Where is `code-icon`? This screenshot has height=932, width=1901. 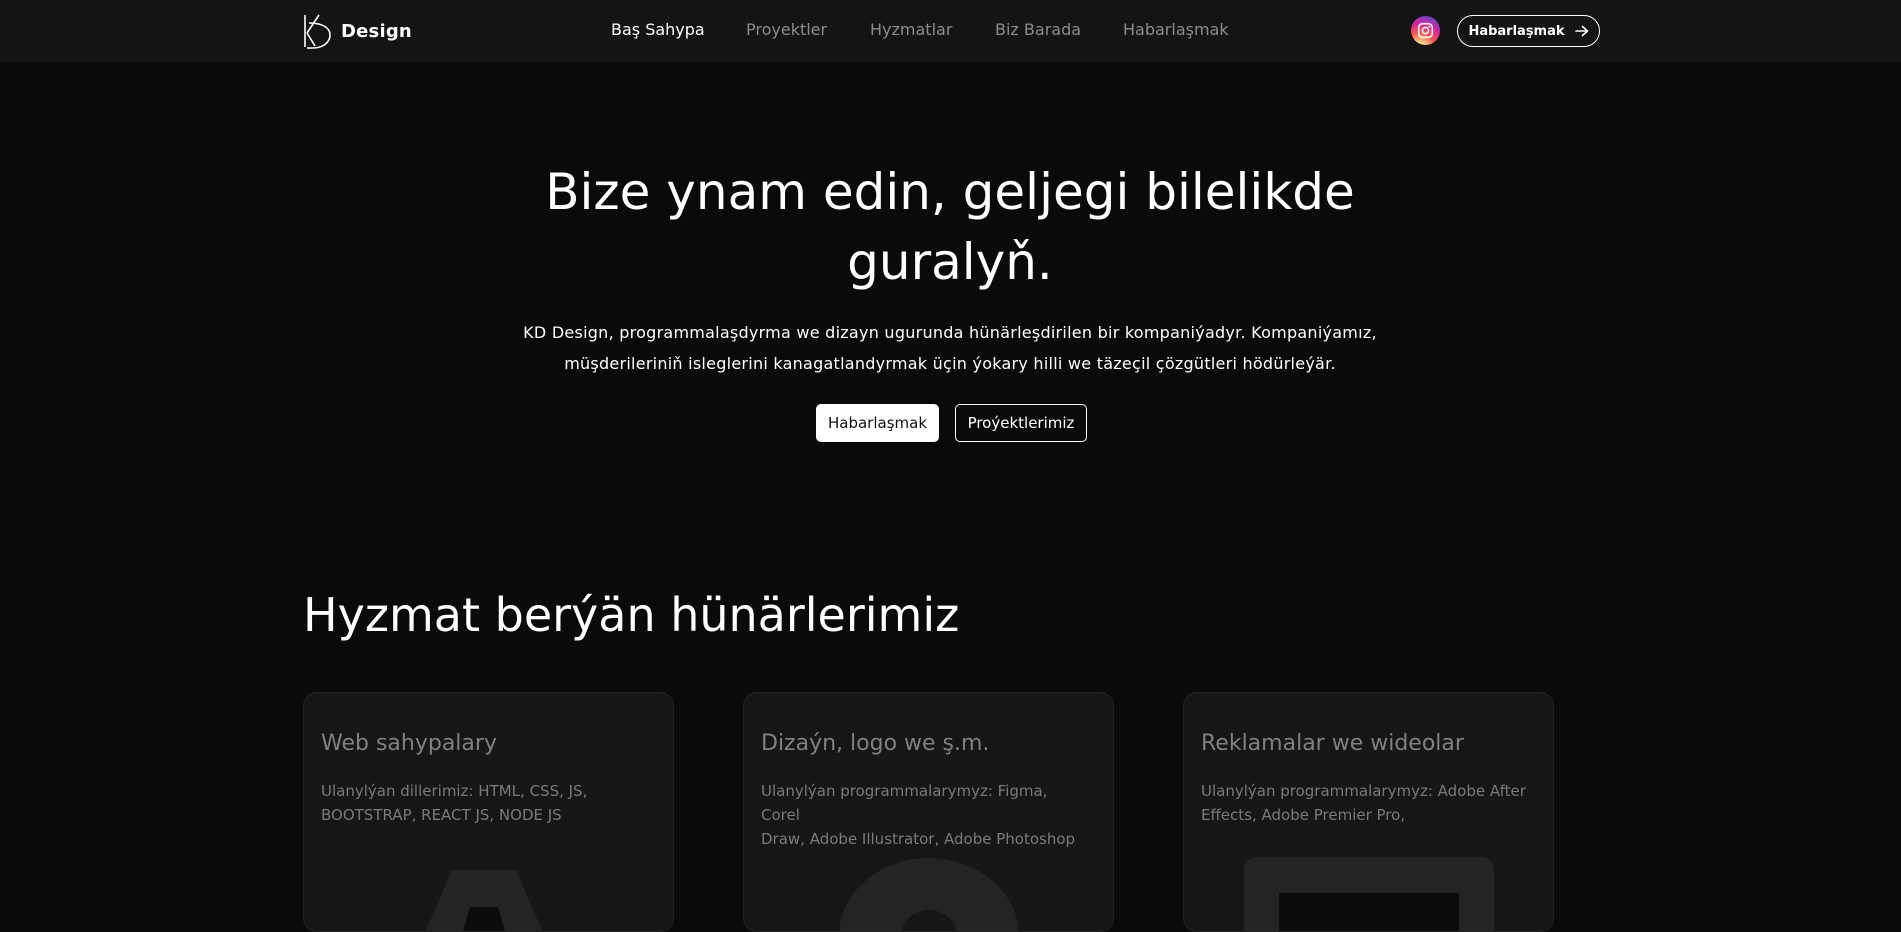 code-icon is located at coordinates (484, 900).